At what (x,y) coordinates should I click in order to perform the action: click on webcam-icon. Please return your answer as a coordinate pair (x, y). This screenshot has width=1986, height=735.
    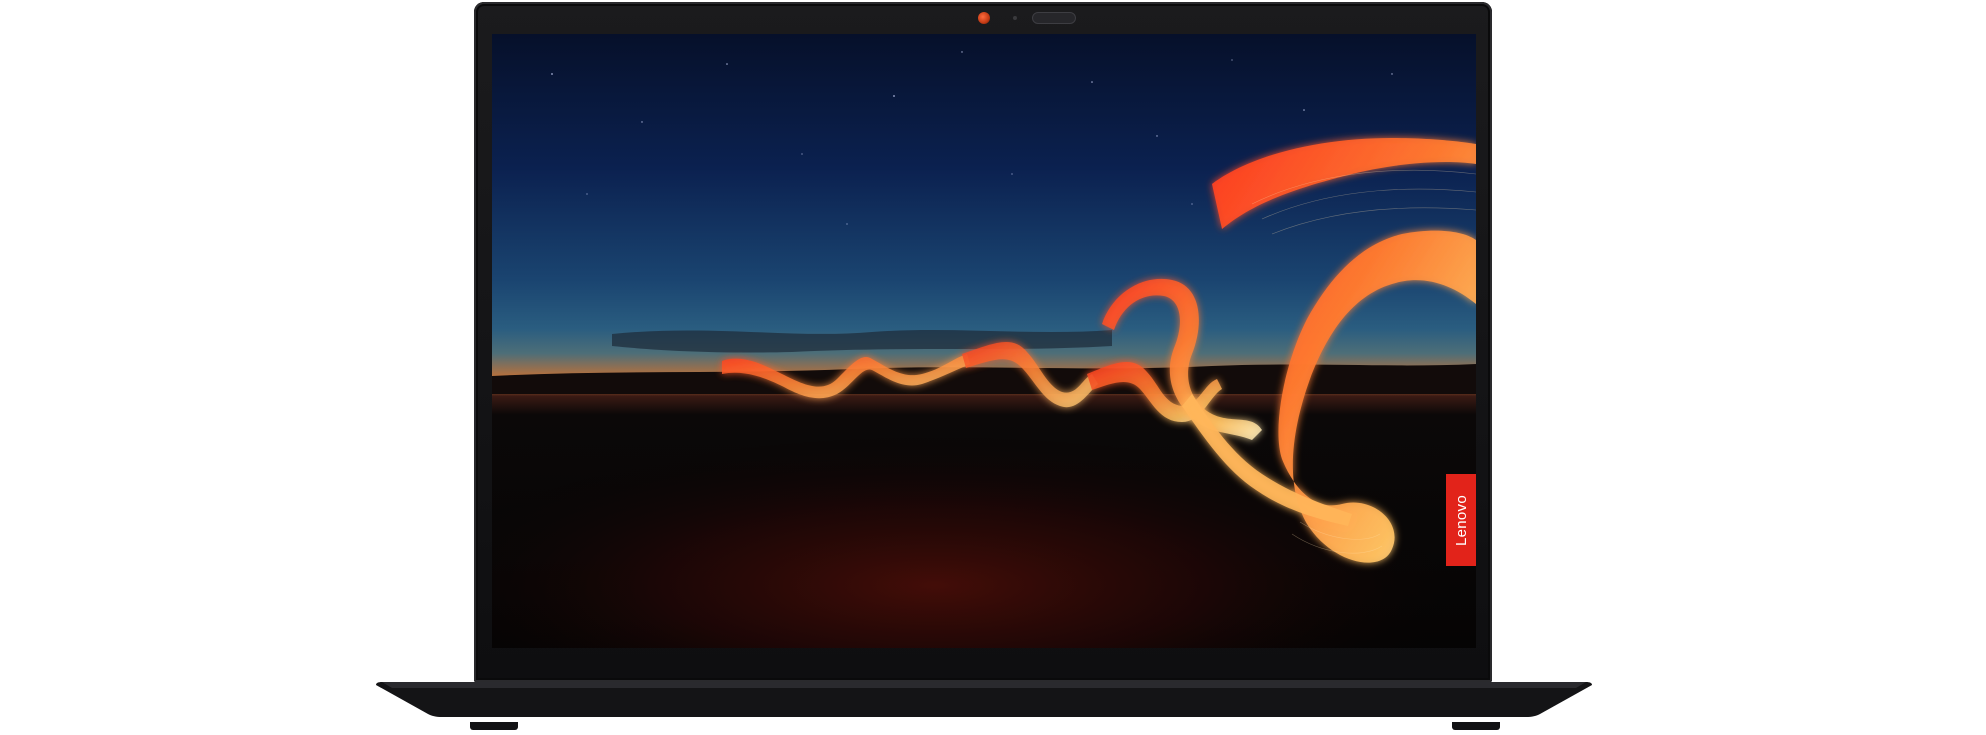
    Looking at the image, I should click on (984, 18).